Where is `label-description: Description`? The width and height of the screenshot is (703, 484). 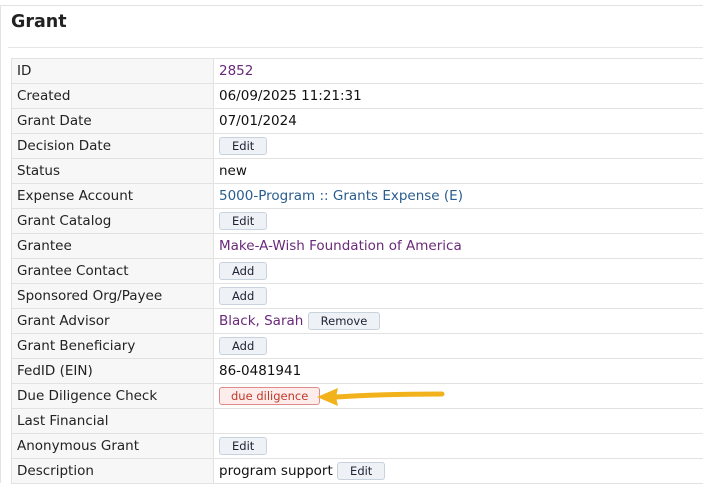
label-description: Description is located at coordinates (113, 471).